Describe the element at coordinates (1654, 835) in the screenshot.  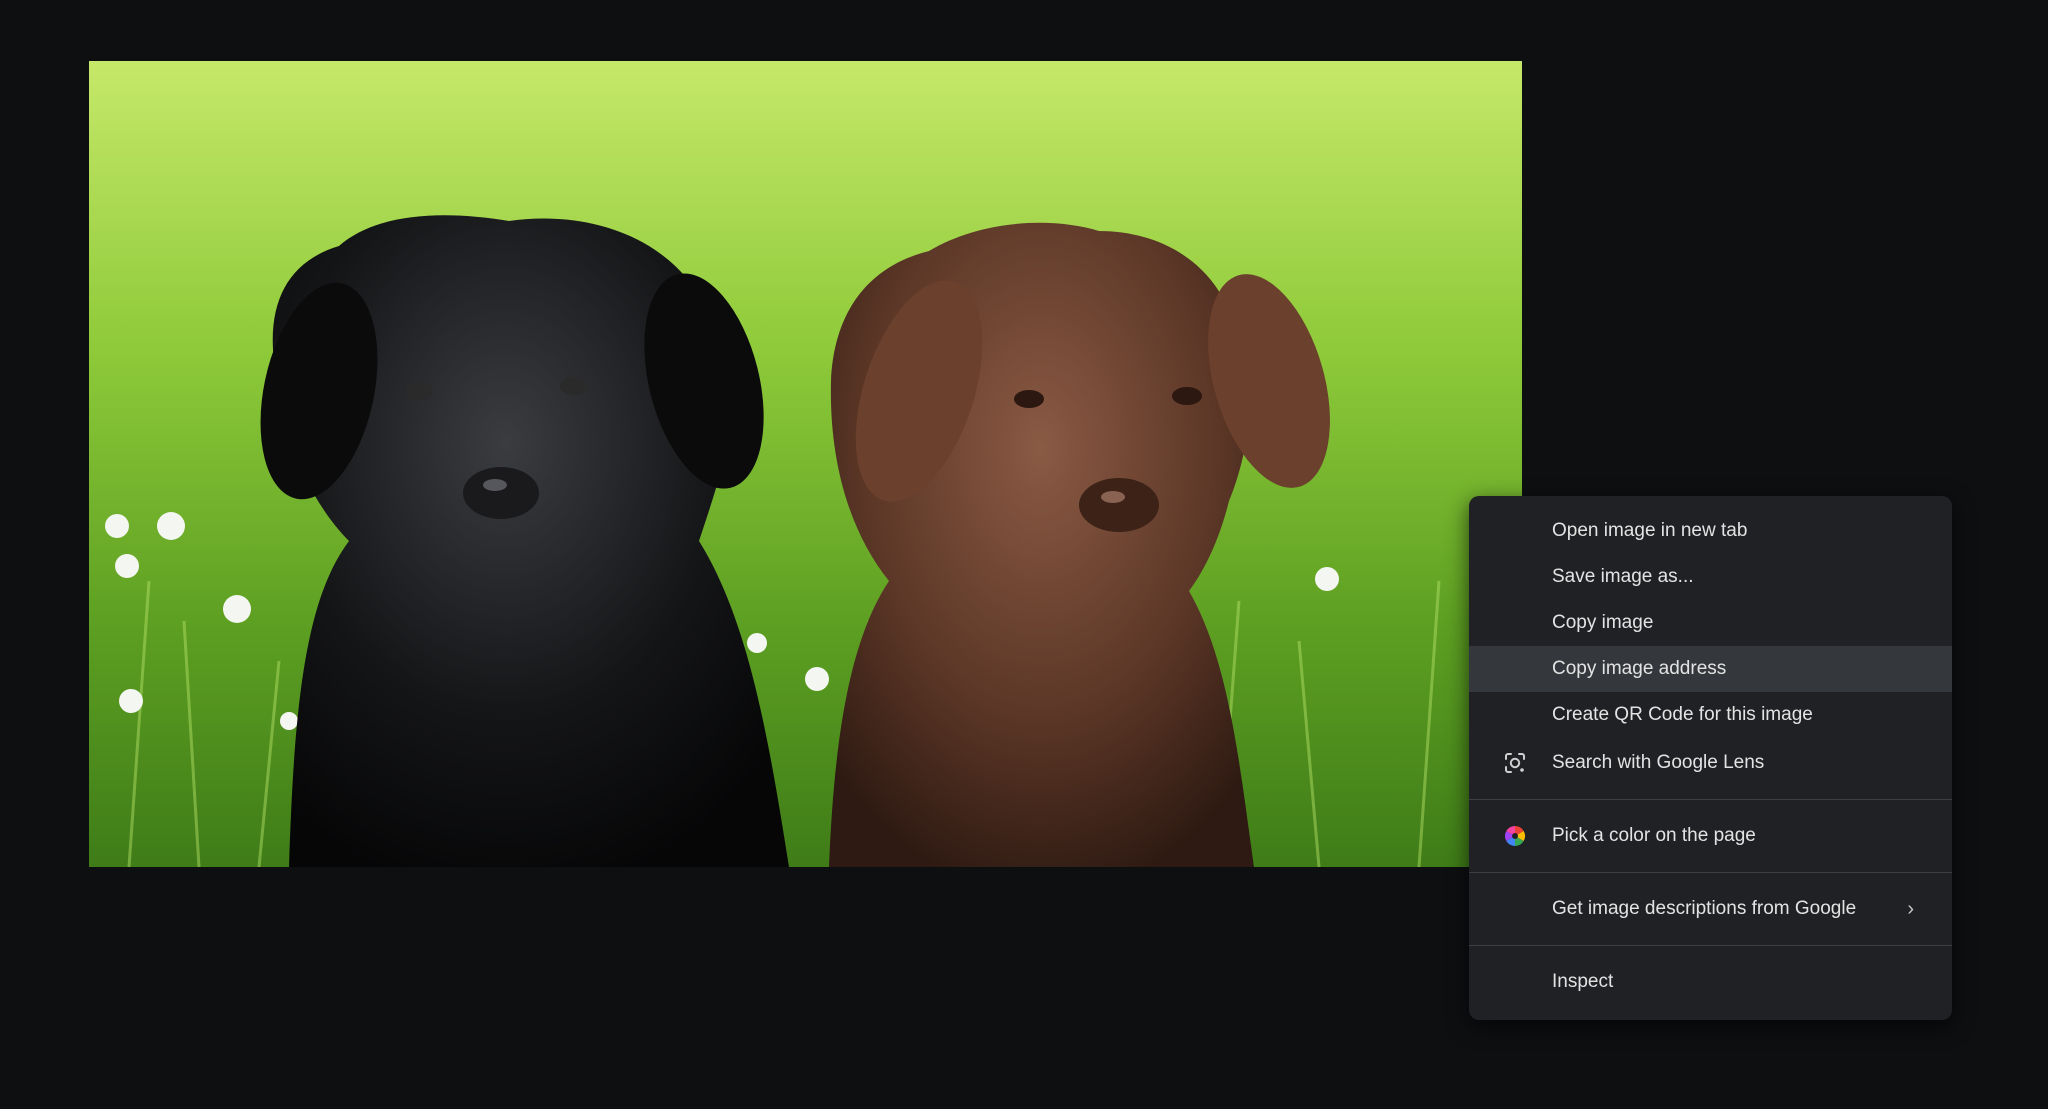
I see `menu-item-label: Pick a color on the page` at that location.